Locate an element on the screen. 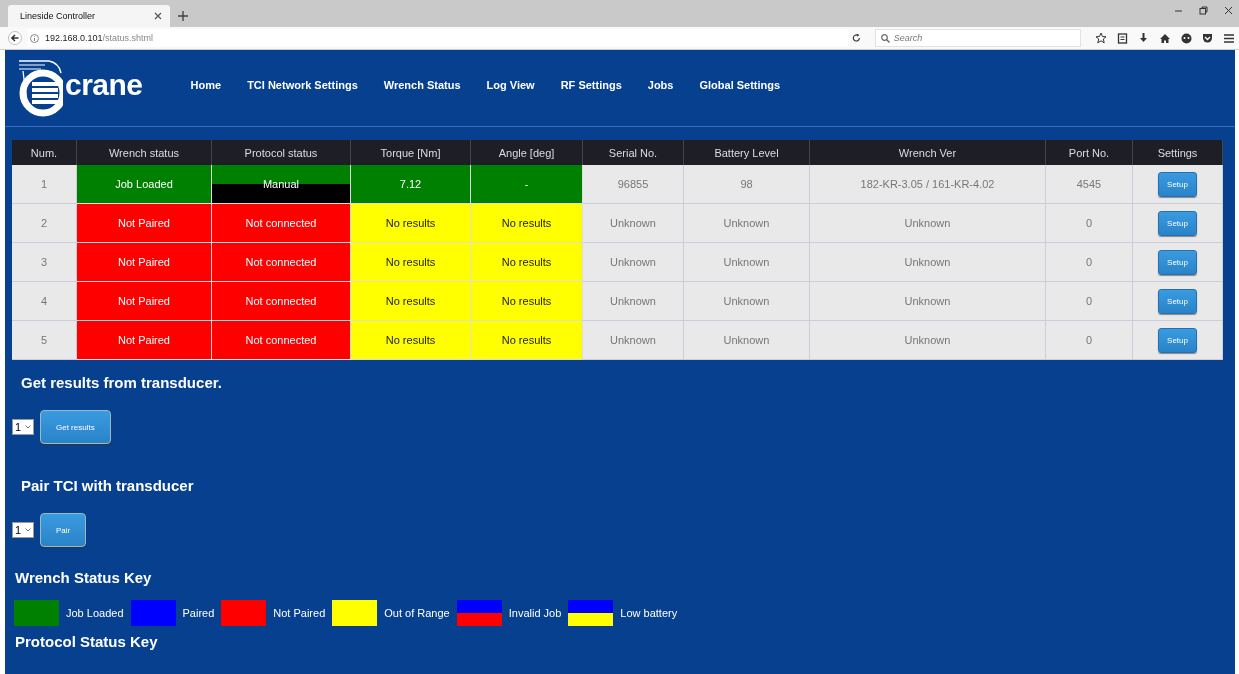  nav-link: Wrench Status is located at coordinates (422, 85).